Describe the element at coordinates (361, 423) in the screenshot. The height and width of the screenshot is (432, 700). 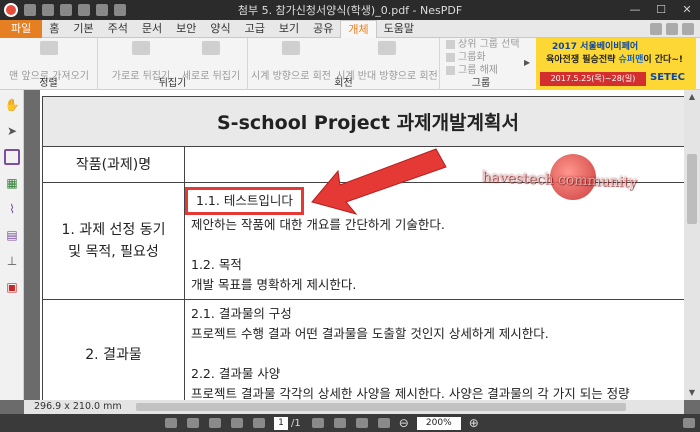
I see `fit-page-icon` at that location.